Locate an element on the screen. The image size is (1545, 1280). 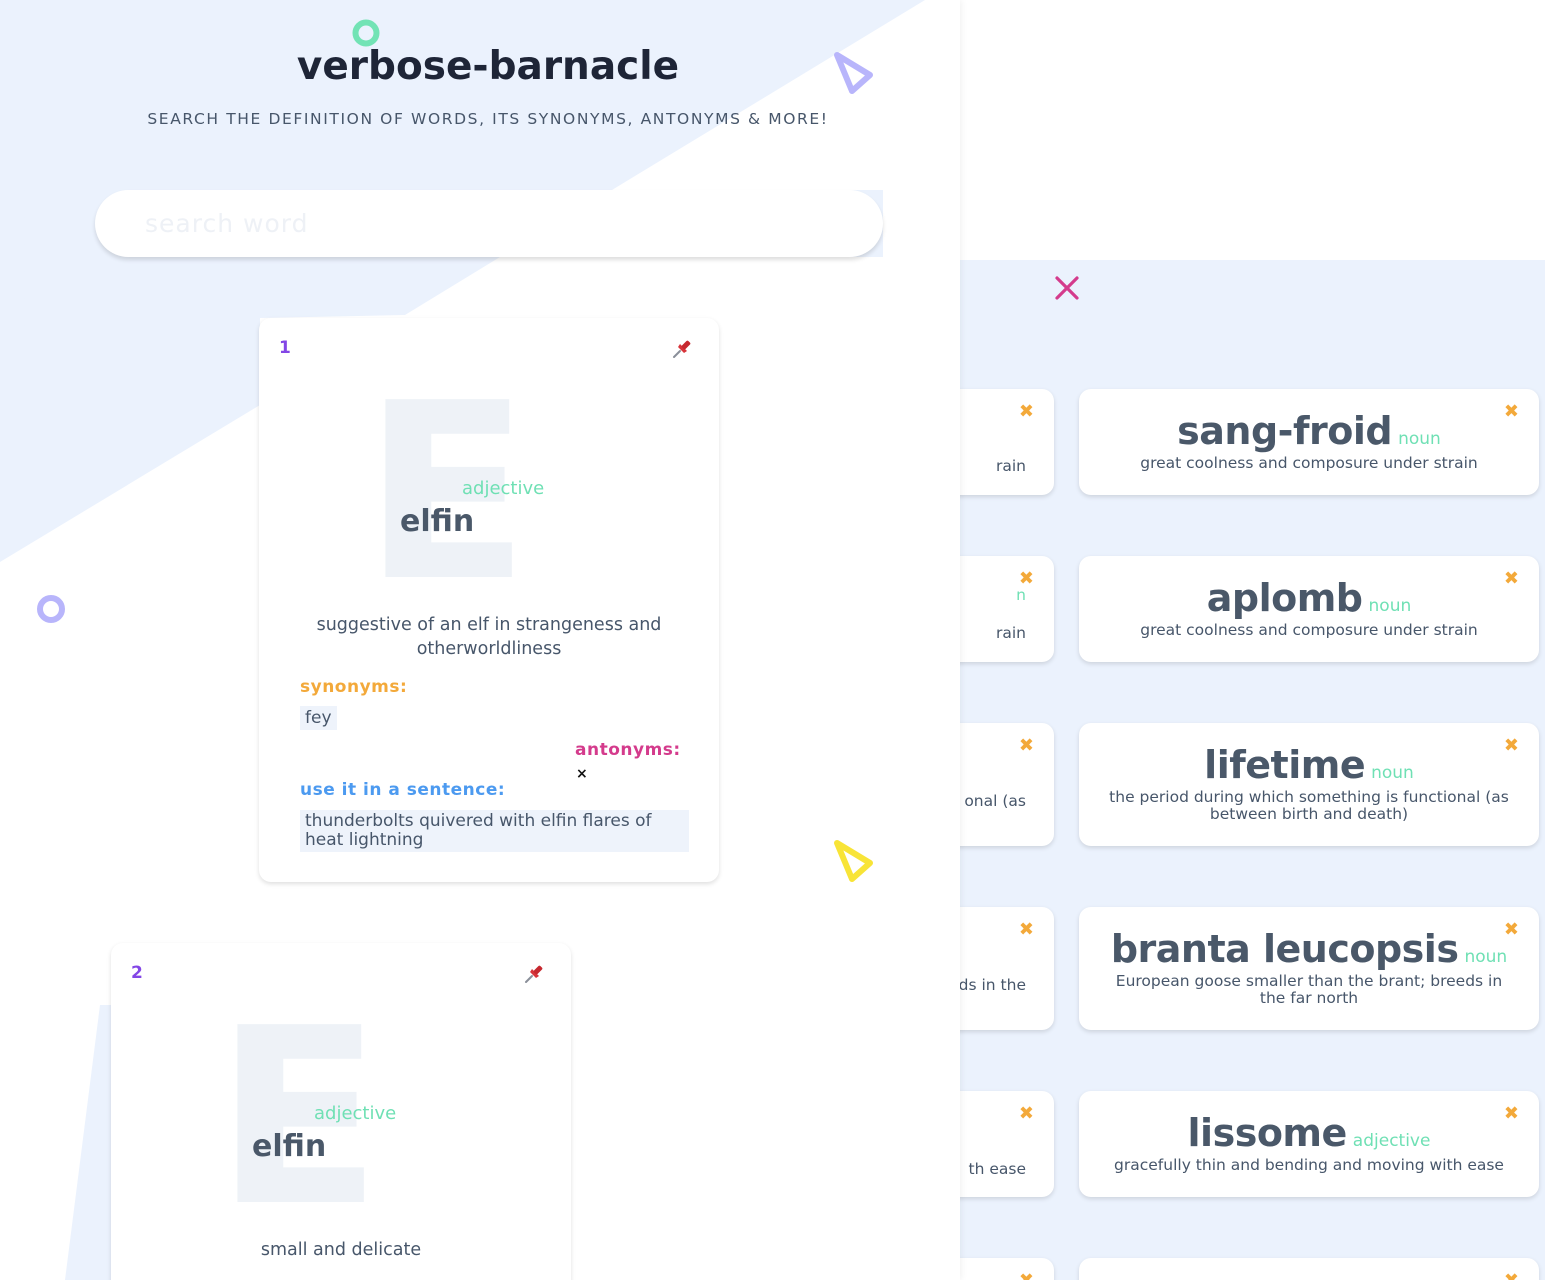
saved-word: aplomb is located at coordinates (1284, 598).